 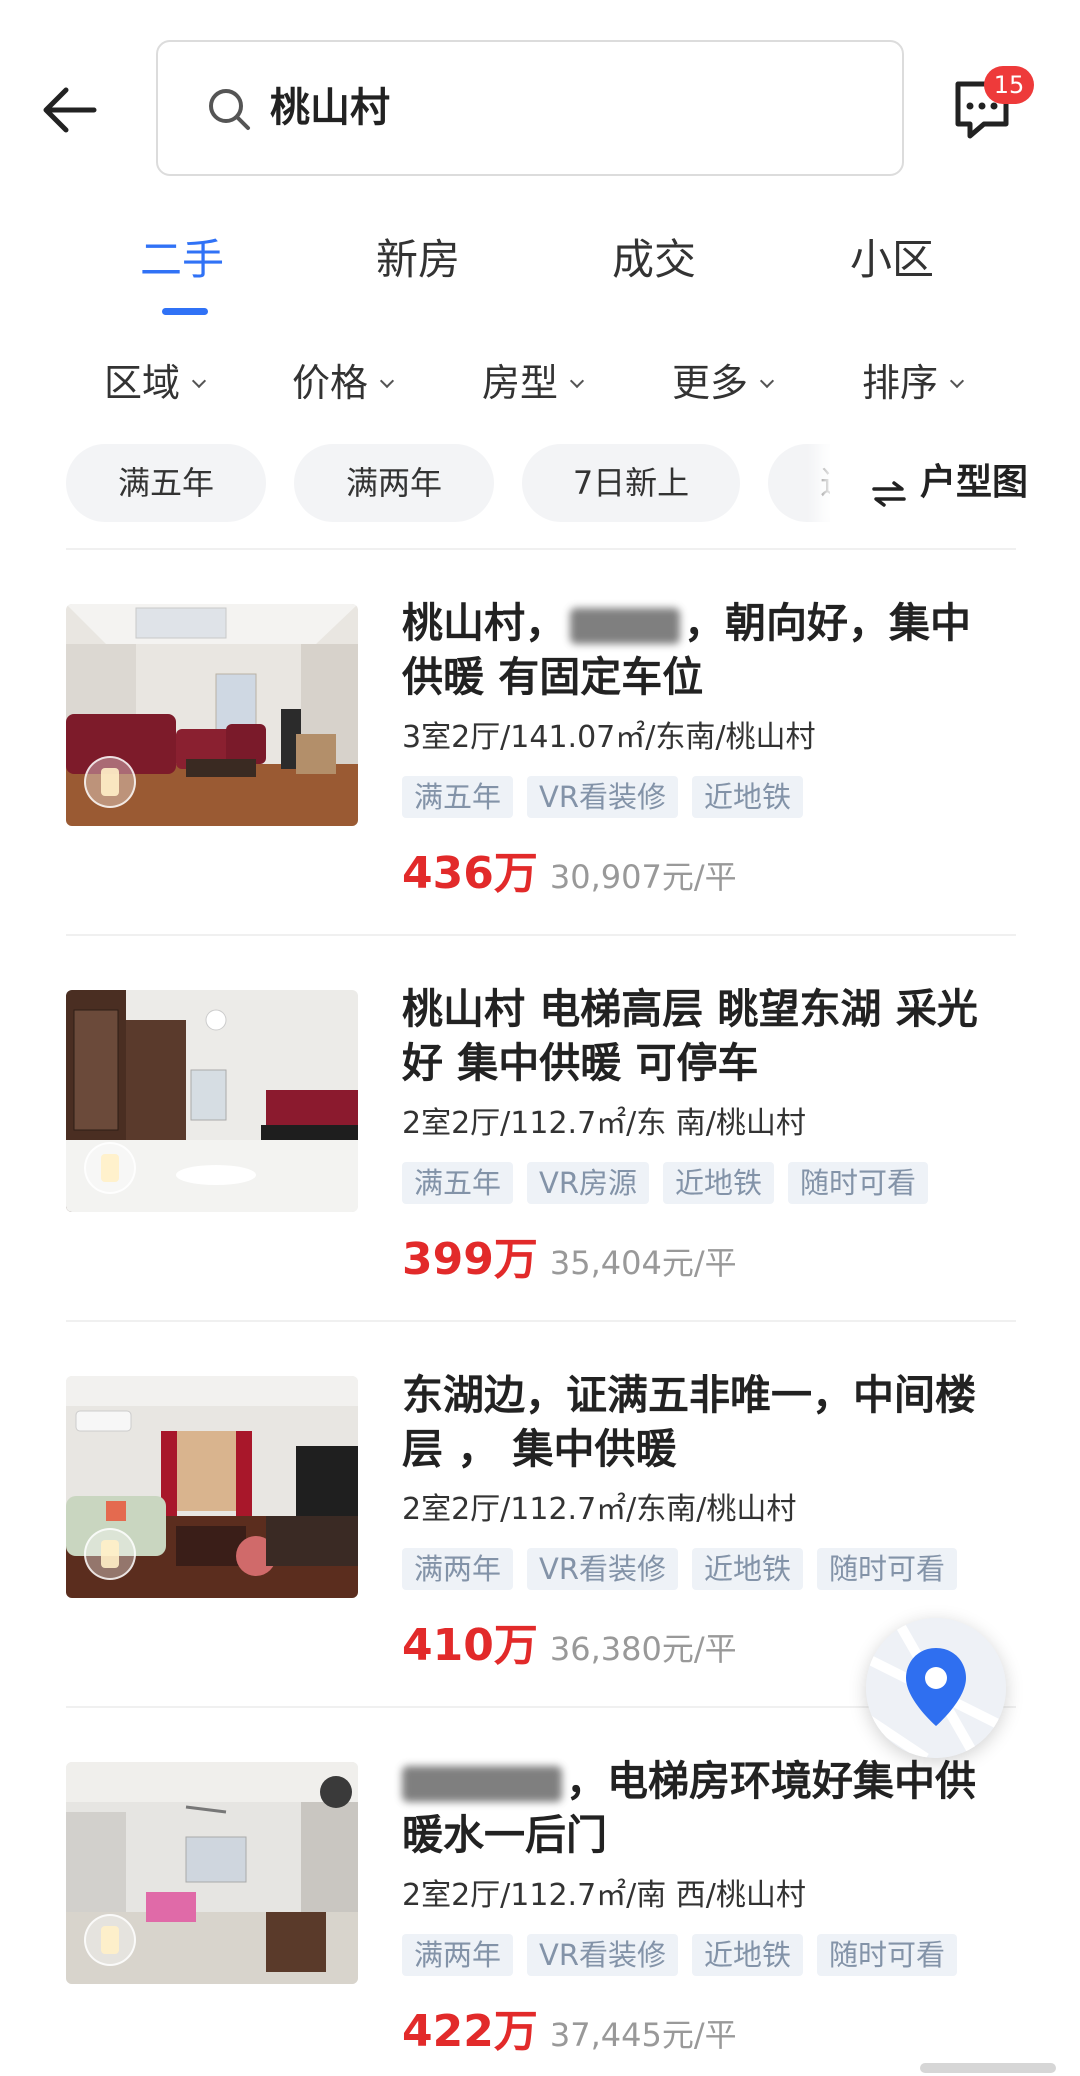 What do you see at coordinates (330, 108) in the screenshot?
I see `search-query: 桃山村` at bounding box center [330, 108].